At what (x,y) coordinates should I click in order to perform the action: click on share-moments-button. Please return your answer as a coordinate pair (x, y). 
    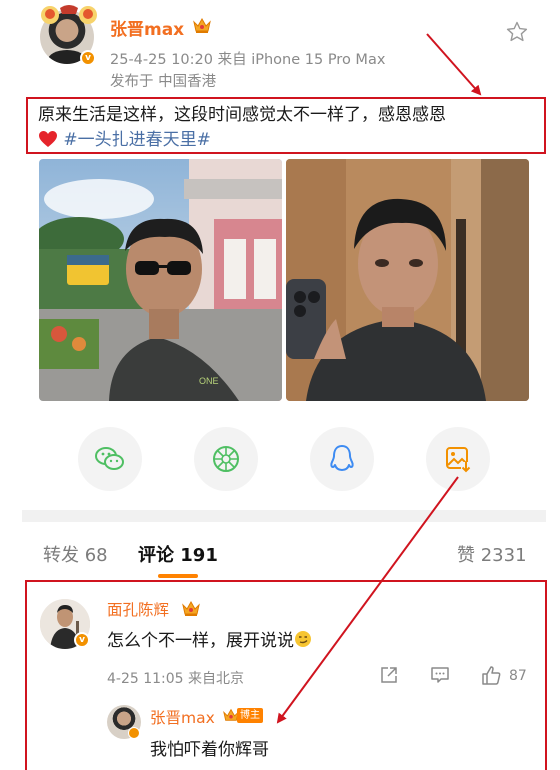
    Looking at the image, I should click on (226, 459).